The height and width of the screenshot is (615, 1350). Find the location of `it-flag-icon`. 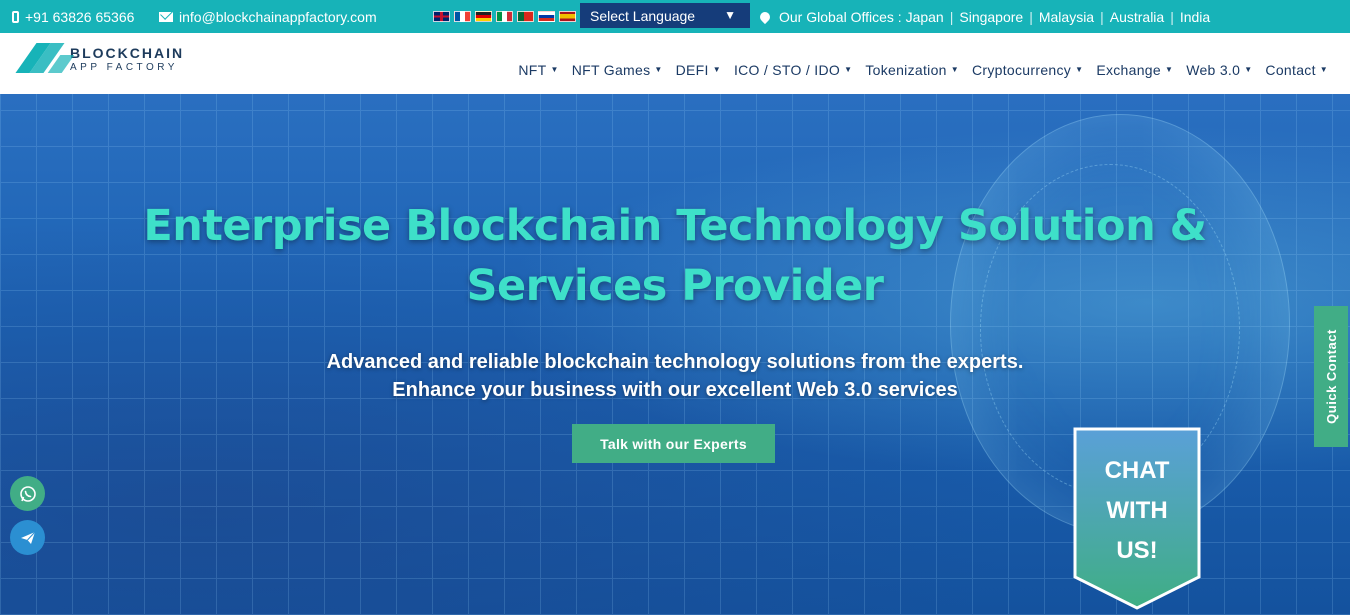

it-flag-icon is located at coordinates (504, 16).